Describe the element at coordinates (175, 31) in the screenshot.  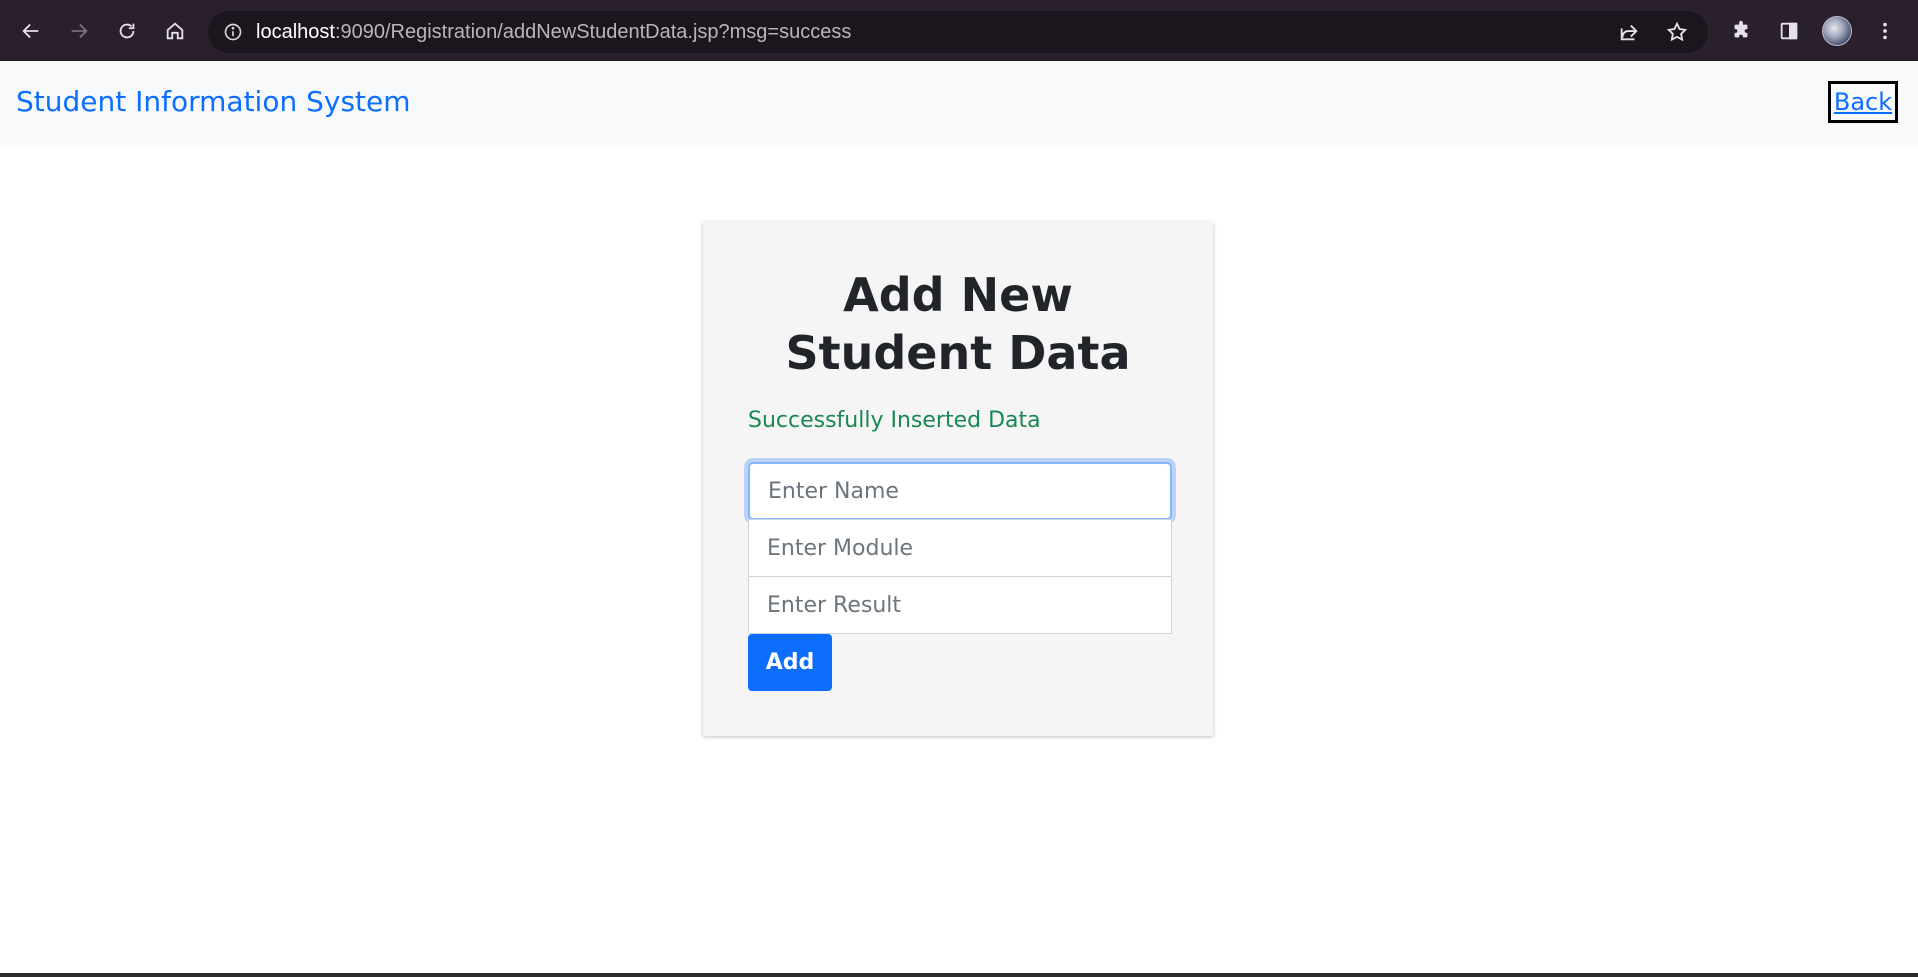
I see `home-icon` at that location.